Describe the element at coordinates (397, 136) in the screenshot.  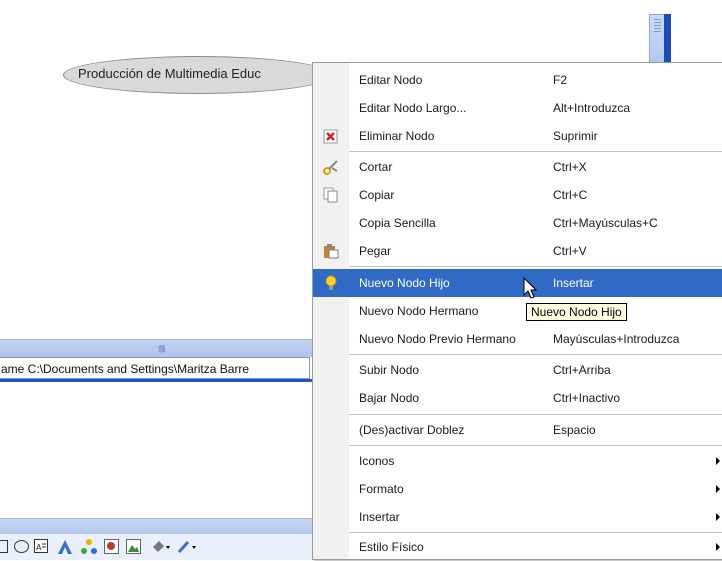
I see `menu-item-label: Eliminar Nodo` at that location.